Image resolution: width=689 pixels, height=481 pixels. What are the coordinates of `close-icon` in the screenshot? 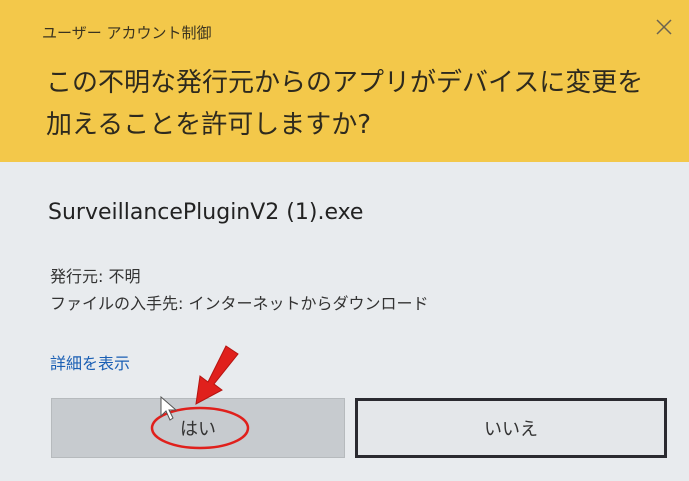 It's located at (664, 27).